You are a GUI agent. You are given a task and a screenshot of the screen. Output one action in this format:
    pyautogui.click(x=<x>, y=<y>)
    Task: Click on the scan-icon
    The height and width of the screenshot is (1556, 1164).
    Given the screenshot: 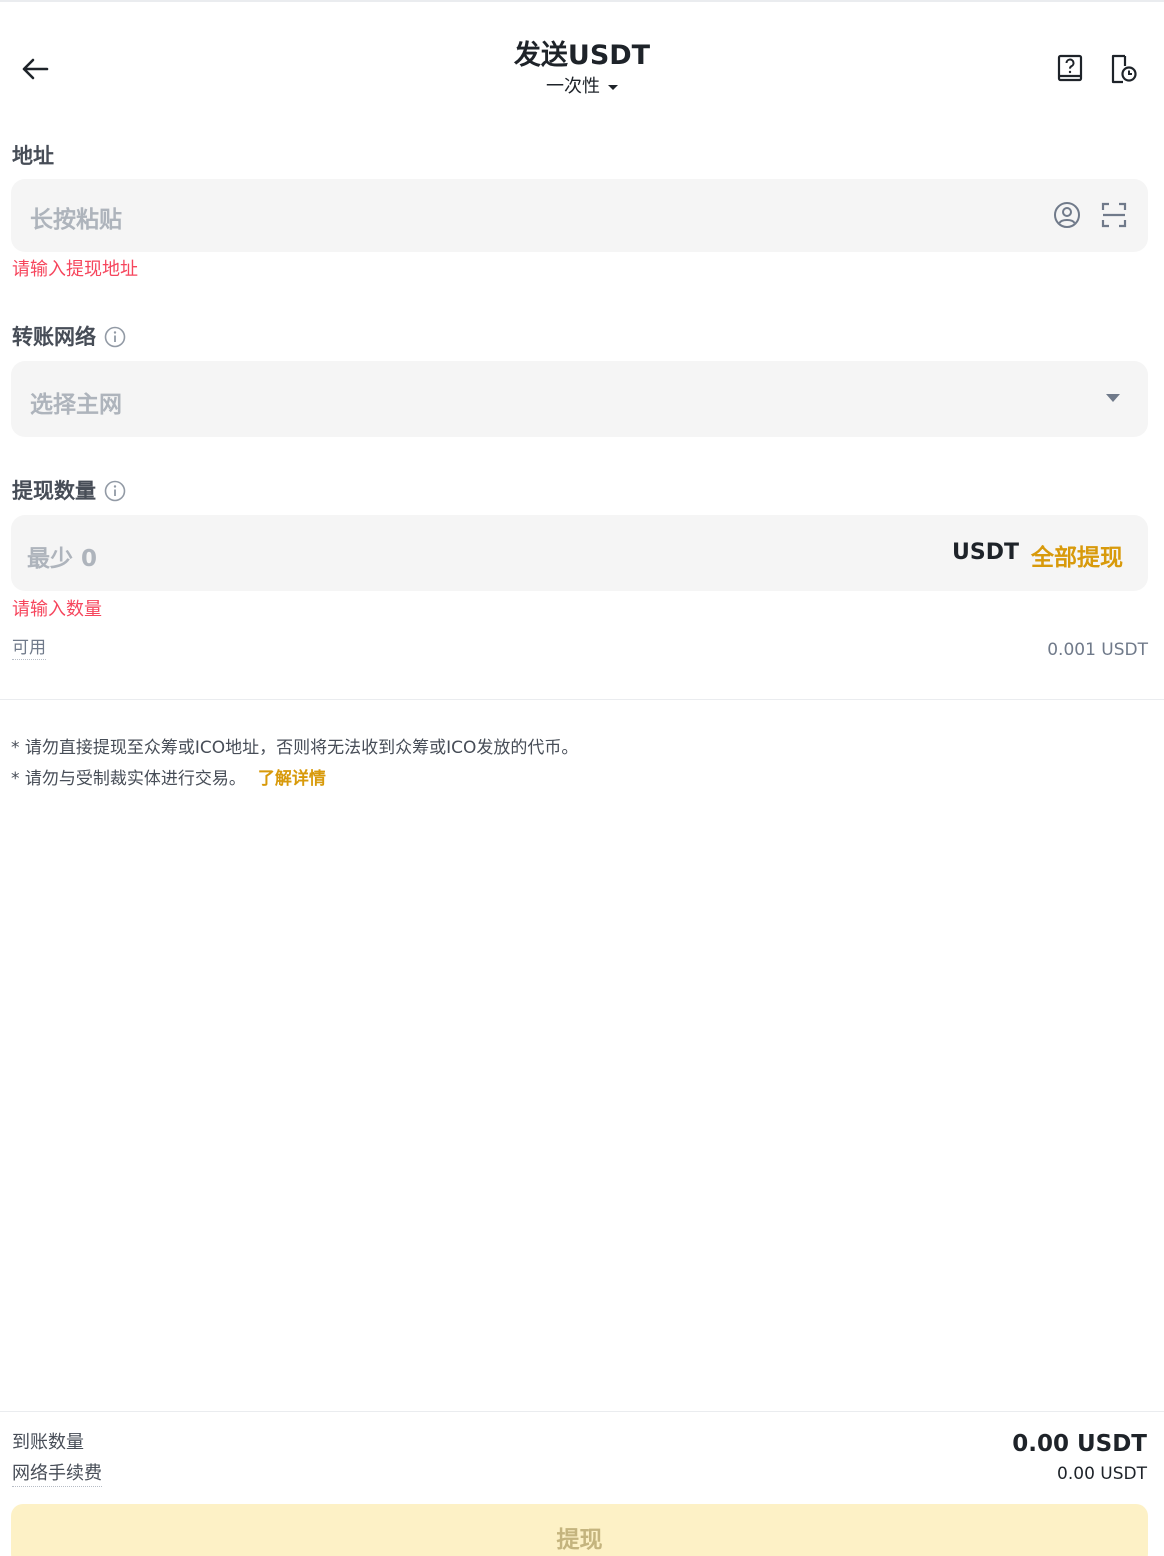 What is the action you would take?
    pyautogui.click(x=1114, y=215)
    